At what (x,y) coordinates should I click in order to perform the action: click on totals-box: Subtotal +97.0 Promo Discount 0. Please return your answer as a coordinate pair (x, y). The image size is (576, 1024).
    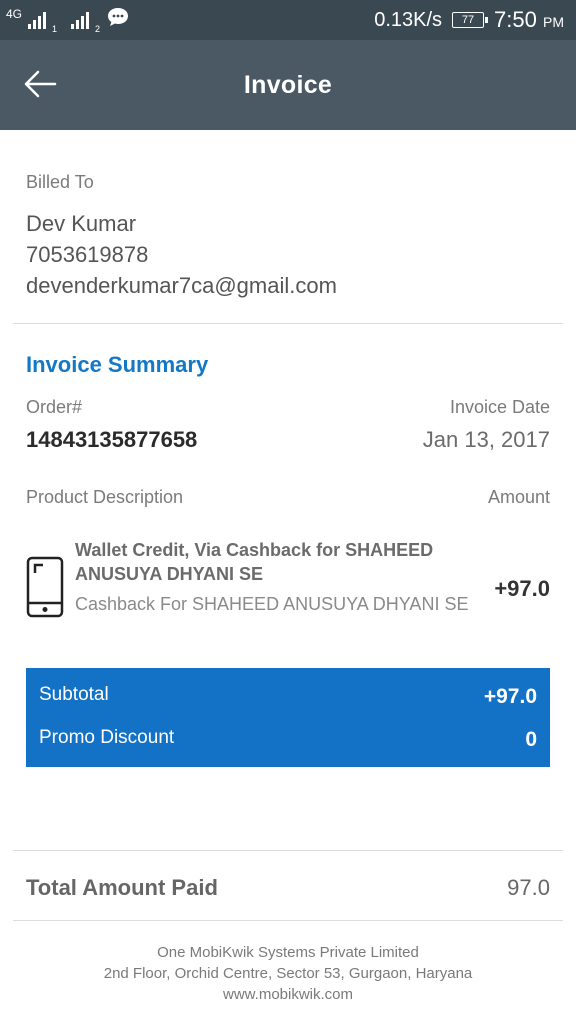
    Looking at the image, I should click on (288, 717).